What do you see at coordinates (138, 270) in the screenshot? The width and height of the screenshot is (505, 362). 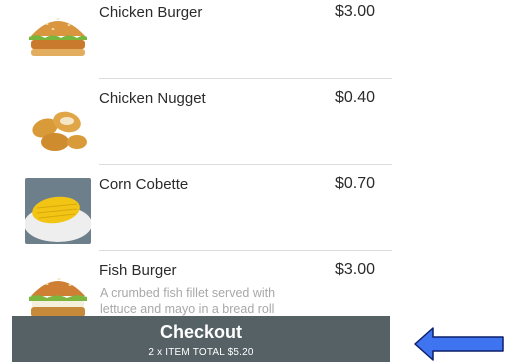 I see `item-name: Fish Burger` at bounding box center [138, 270].